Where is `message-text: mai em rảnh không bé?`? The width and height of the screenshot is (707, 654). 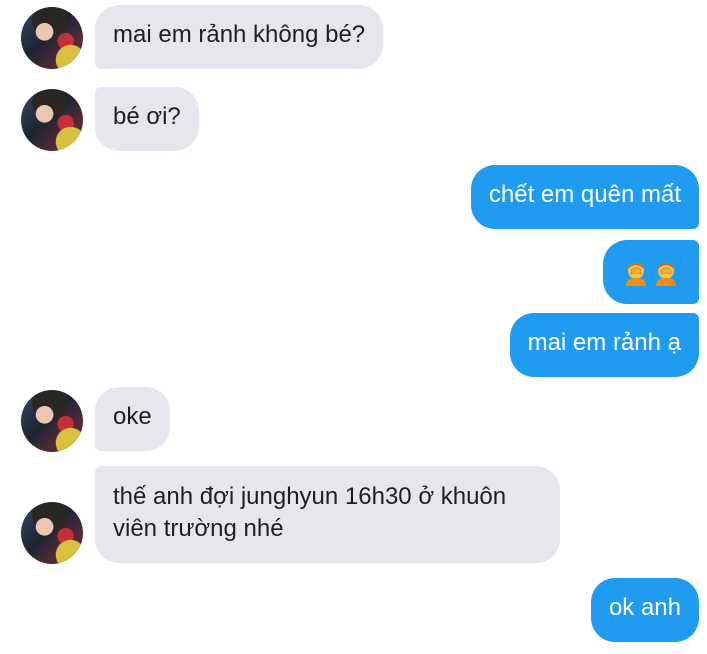
message-text: mai em rảnh không bé? is located at coordinates (239, 34).